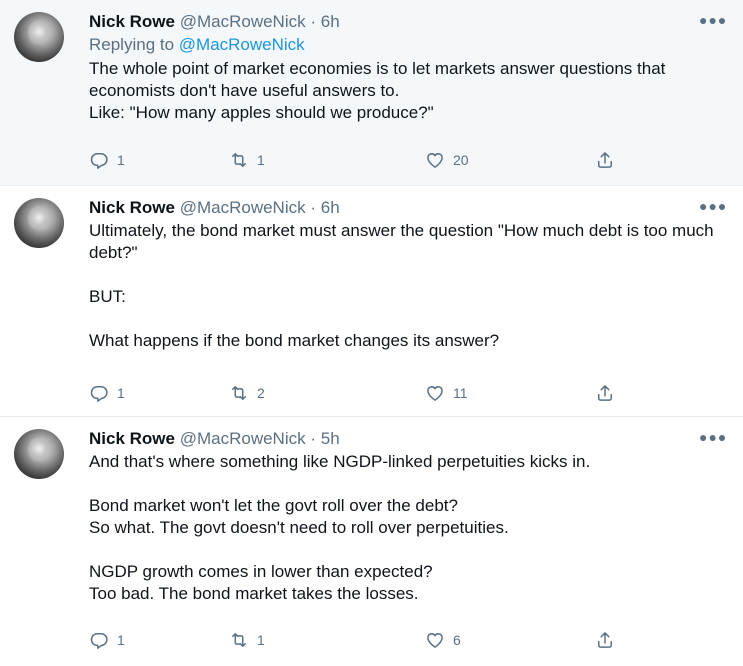 Image resolution: width=743 pixels, height=666 pixels. What do you see at coordinates (359, 394) in the screenshot?
I see `tweet-actions: 1 2 11` at bounding box center [359, 394].